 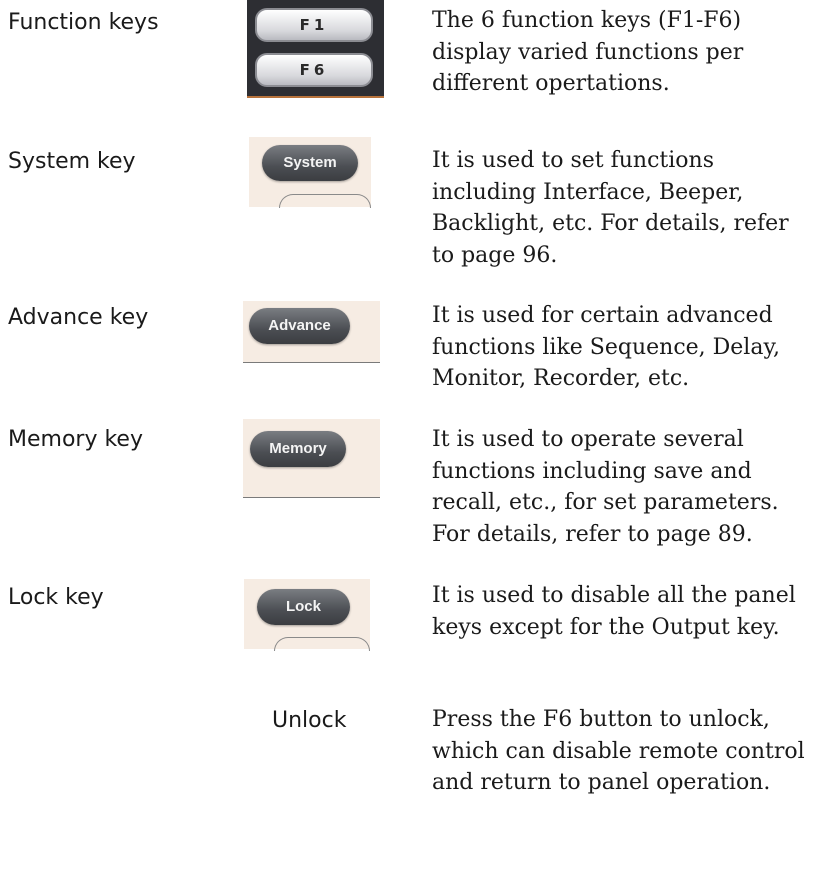 I want to click on lock-key-image: Lock, so click(x=307, y=615).